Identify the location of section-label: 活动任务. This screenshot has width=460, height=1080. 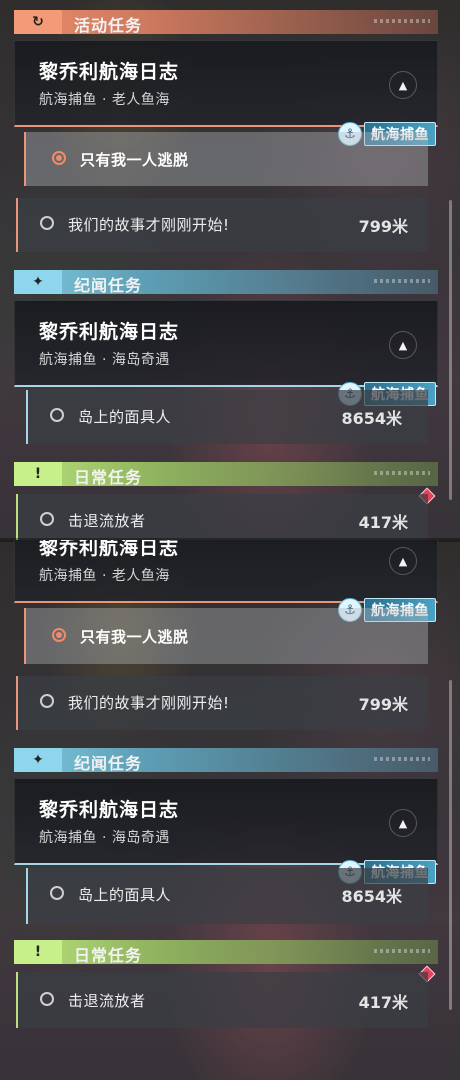
(108, 25).